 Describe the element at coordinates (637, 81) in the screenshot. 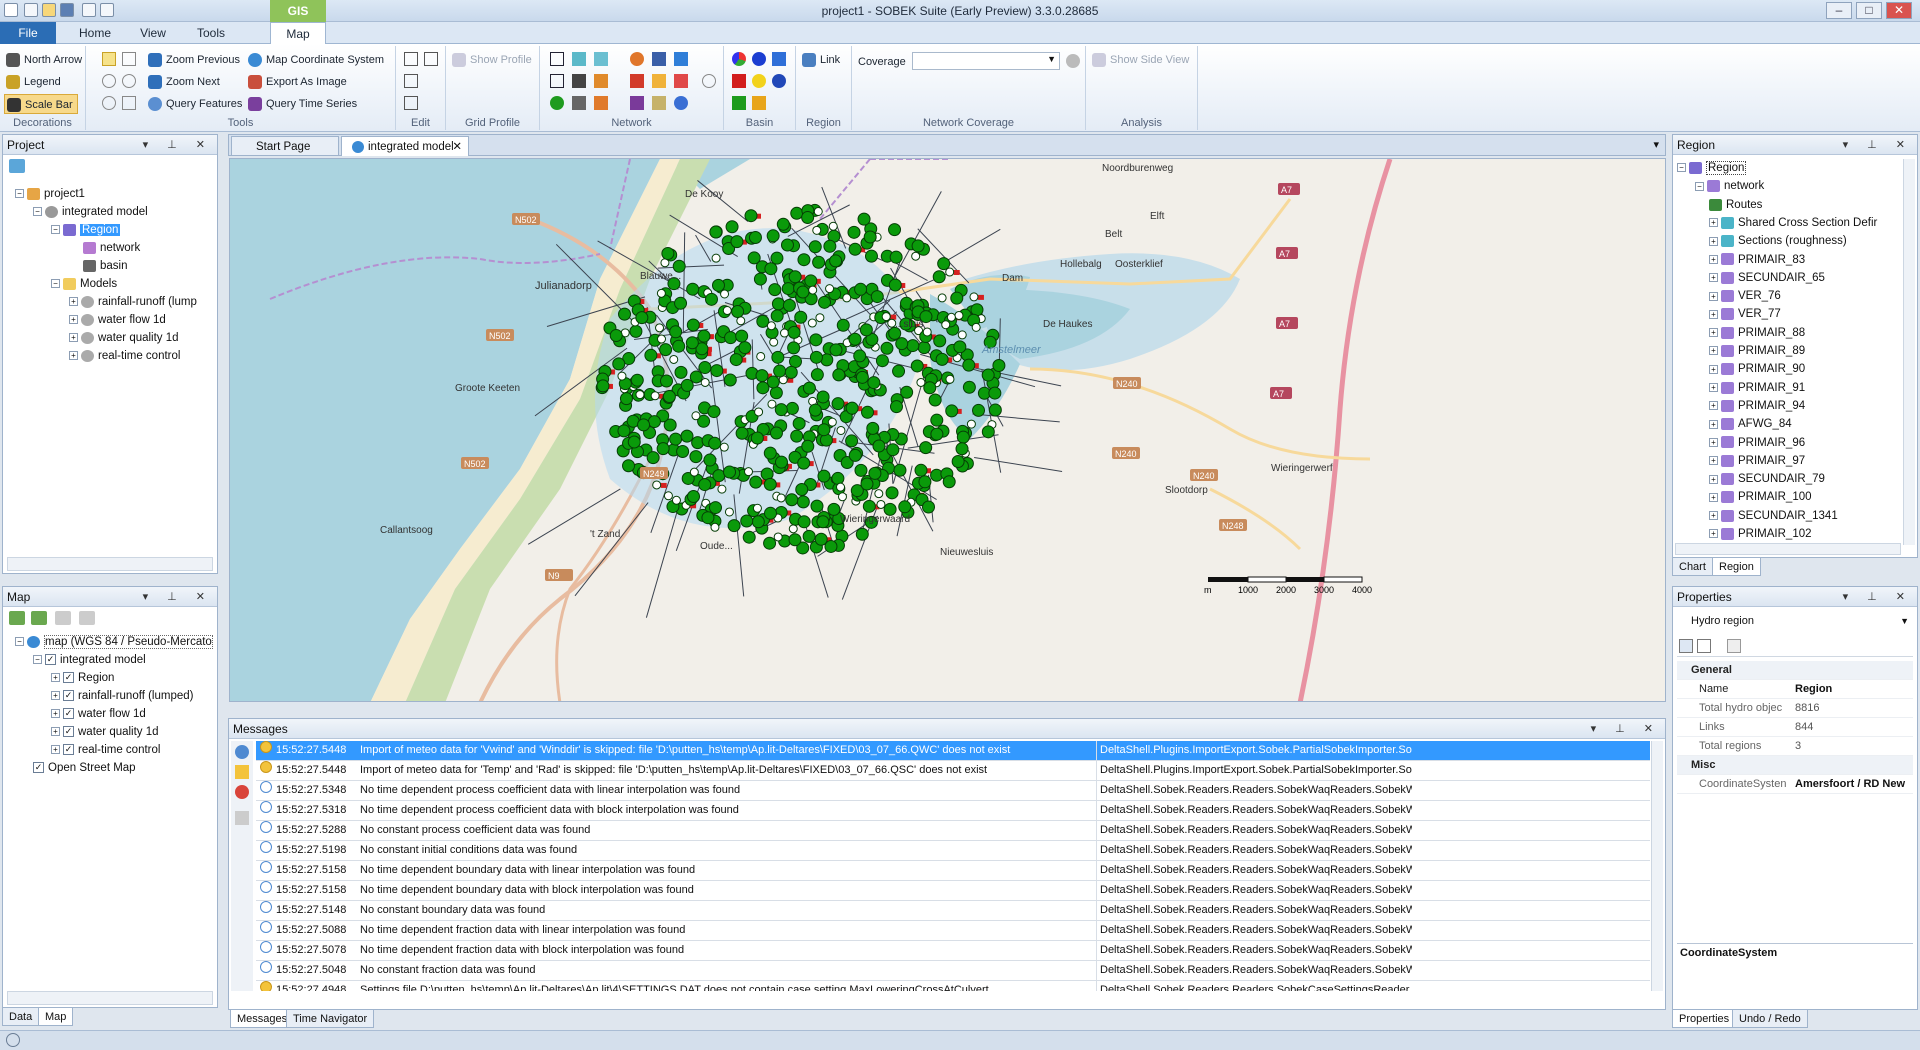

I see `triangle-structure-icon` at that location.